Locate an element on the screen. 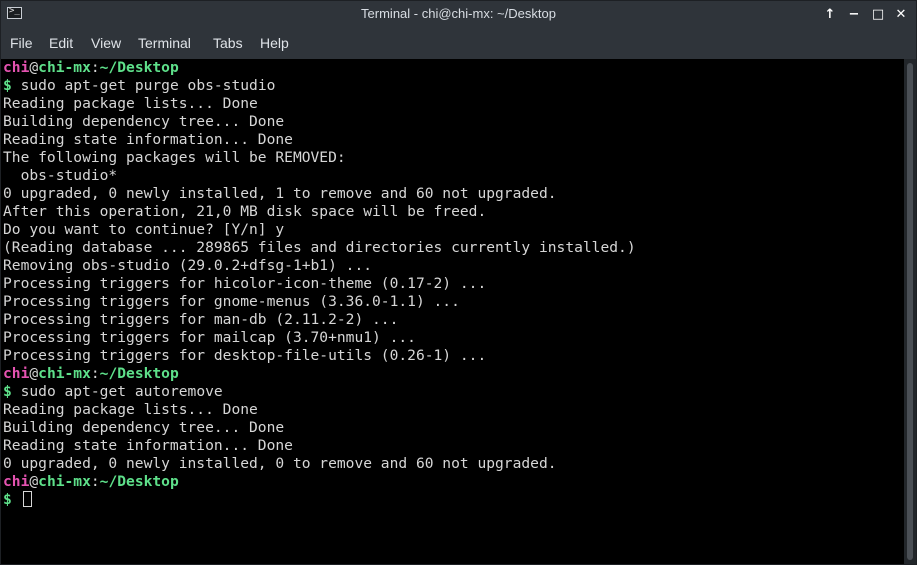  minimize-icon: − is located at coordinates (854, 14).